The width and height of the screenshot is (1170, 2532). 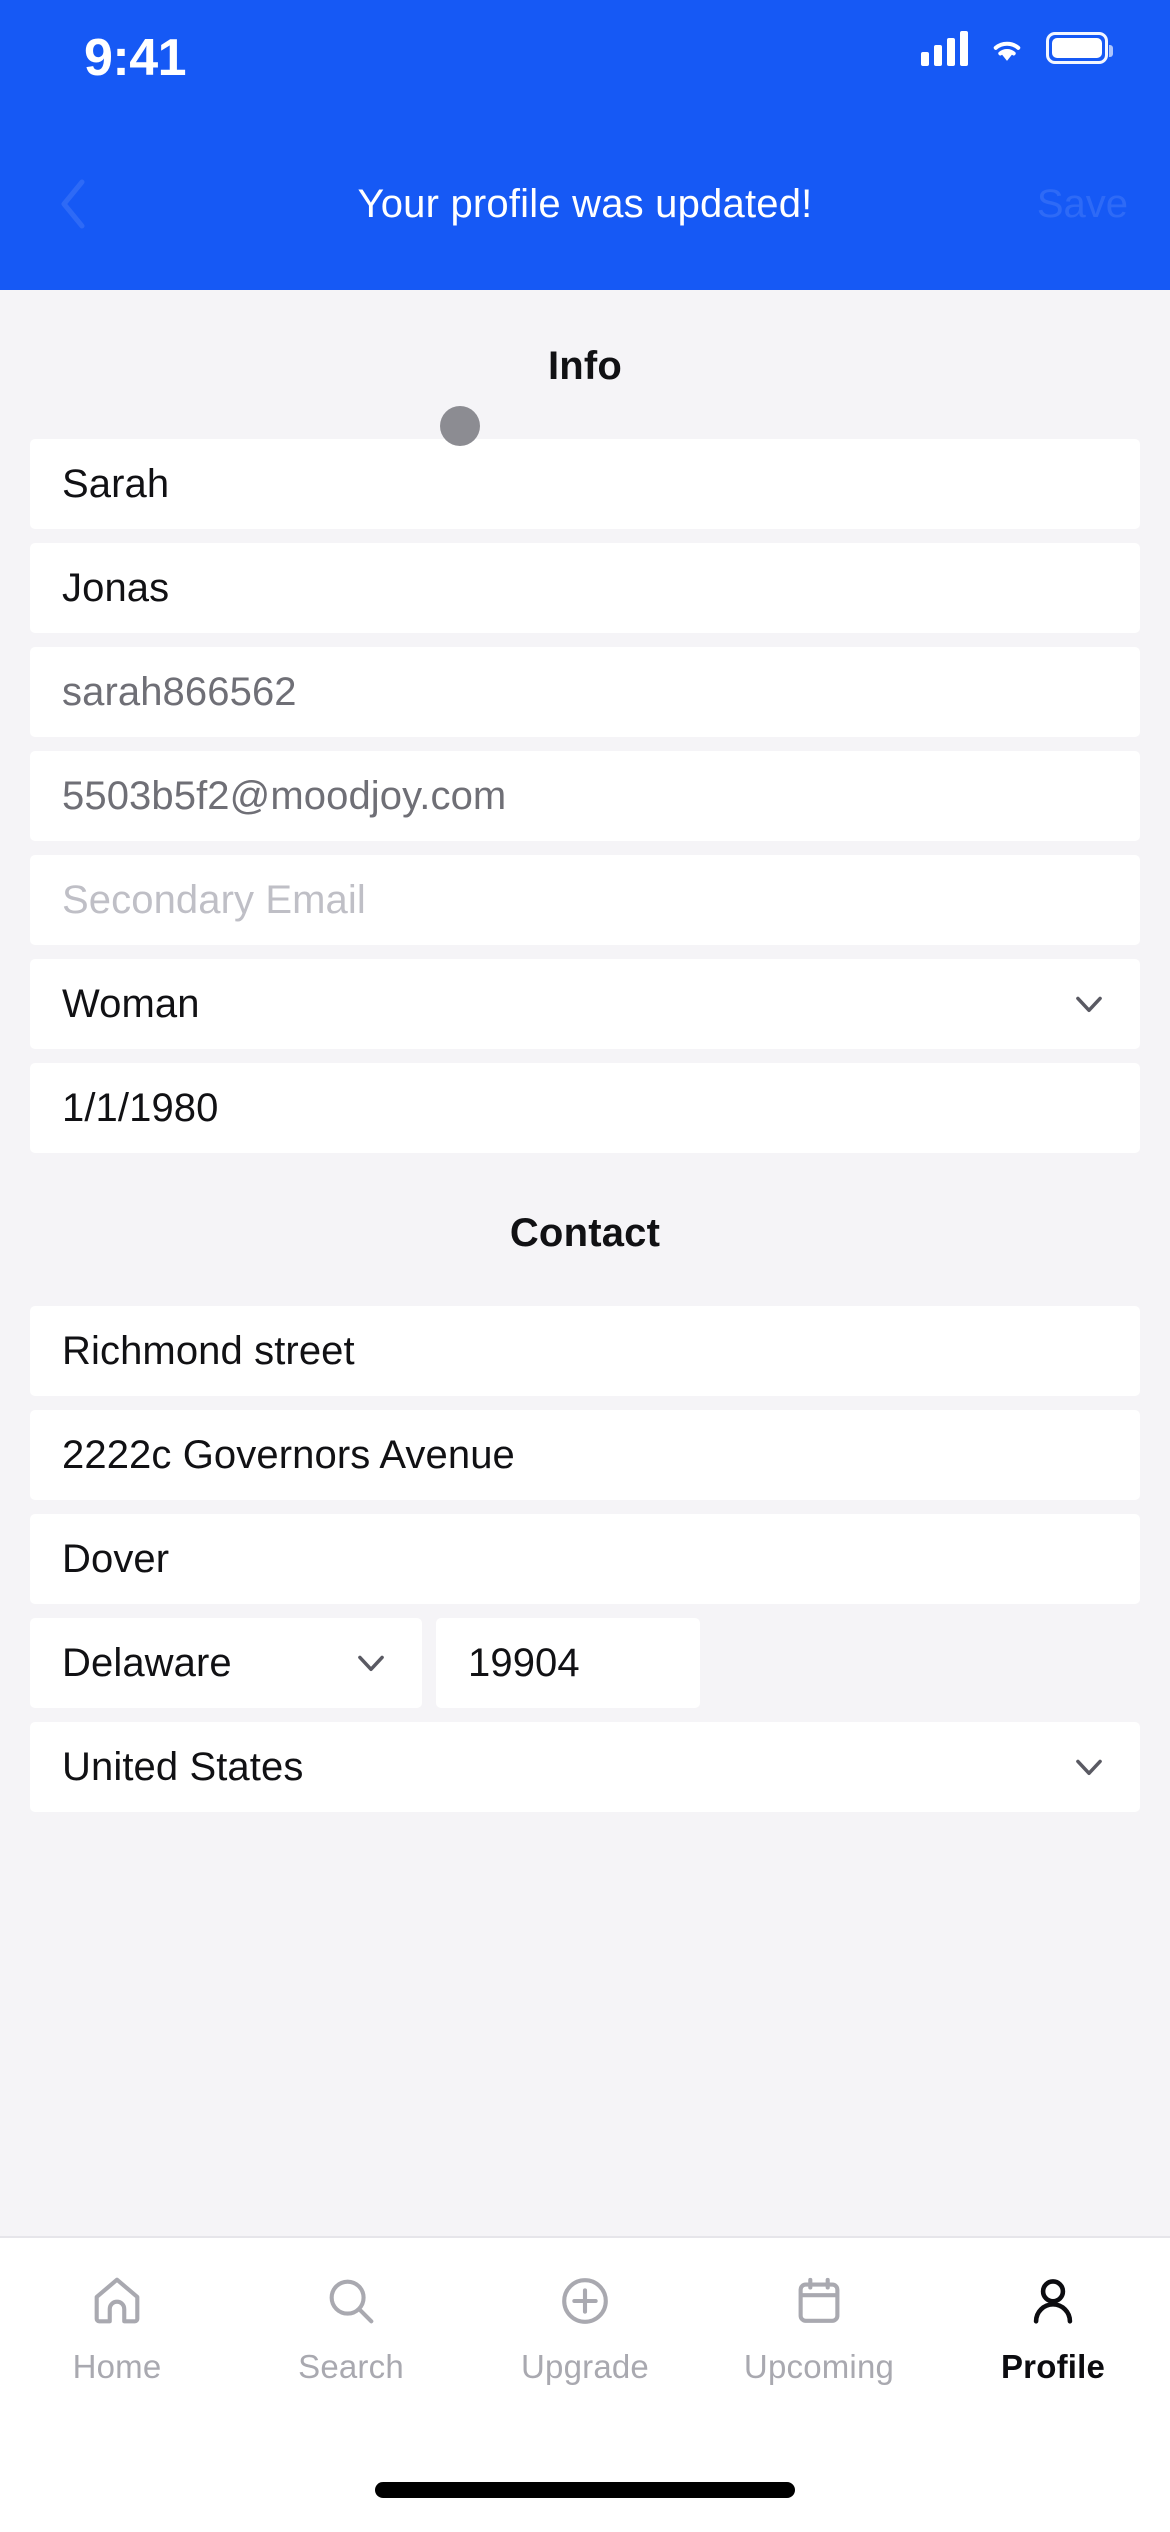 I want to click on field-last-name-value: Jonas, so click(x=116, y=587).